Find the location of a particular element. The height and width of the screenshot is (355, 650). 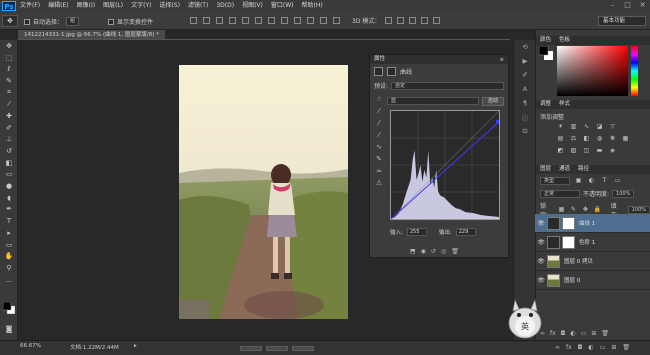

fx-icon: fx is located at coordinates (569, 347).